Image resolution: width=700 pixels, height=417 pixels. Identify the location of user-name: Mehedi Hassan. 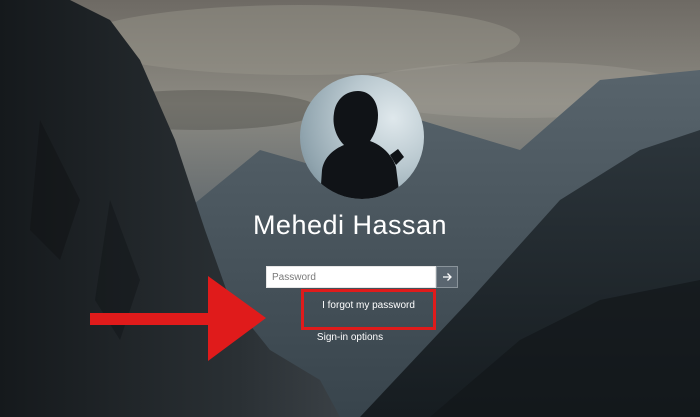
(350, 225).